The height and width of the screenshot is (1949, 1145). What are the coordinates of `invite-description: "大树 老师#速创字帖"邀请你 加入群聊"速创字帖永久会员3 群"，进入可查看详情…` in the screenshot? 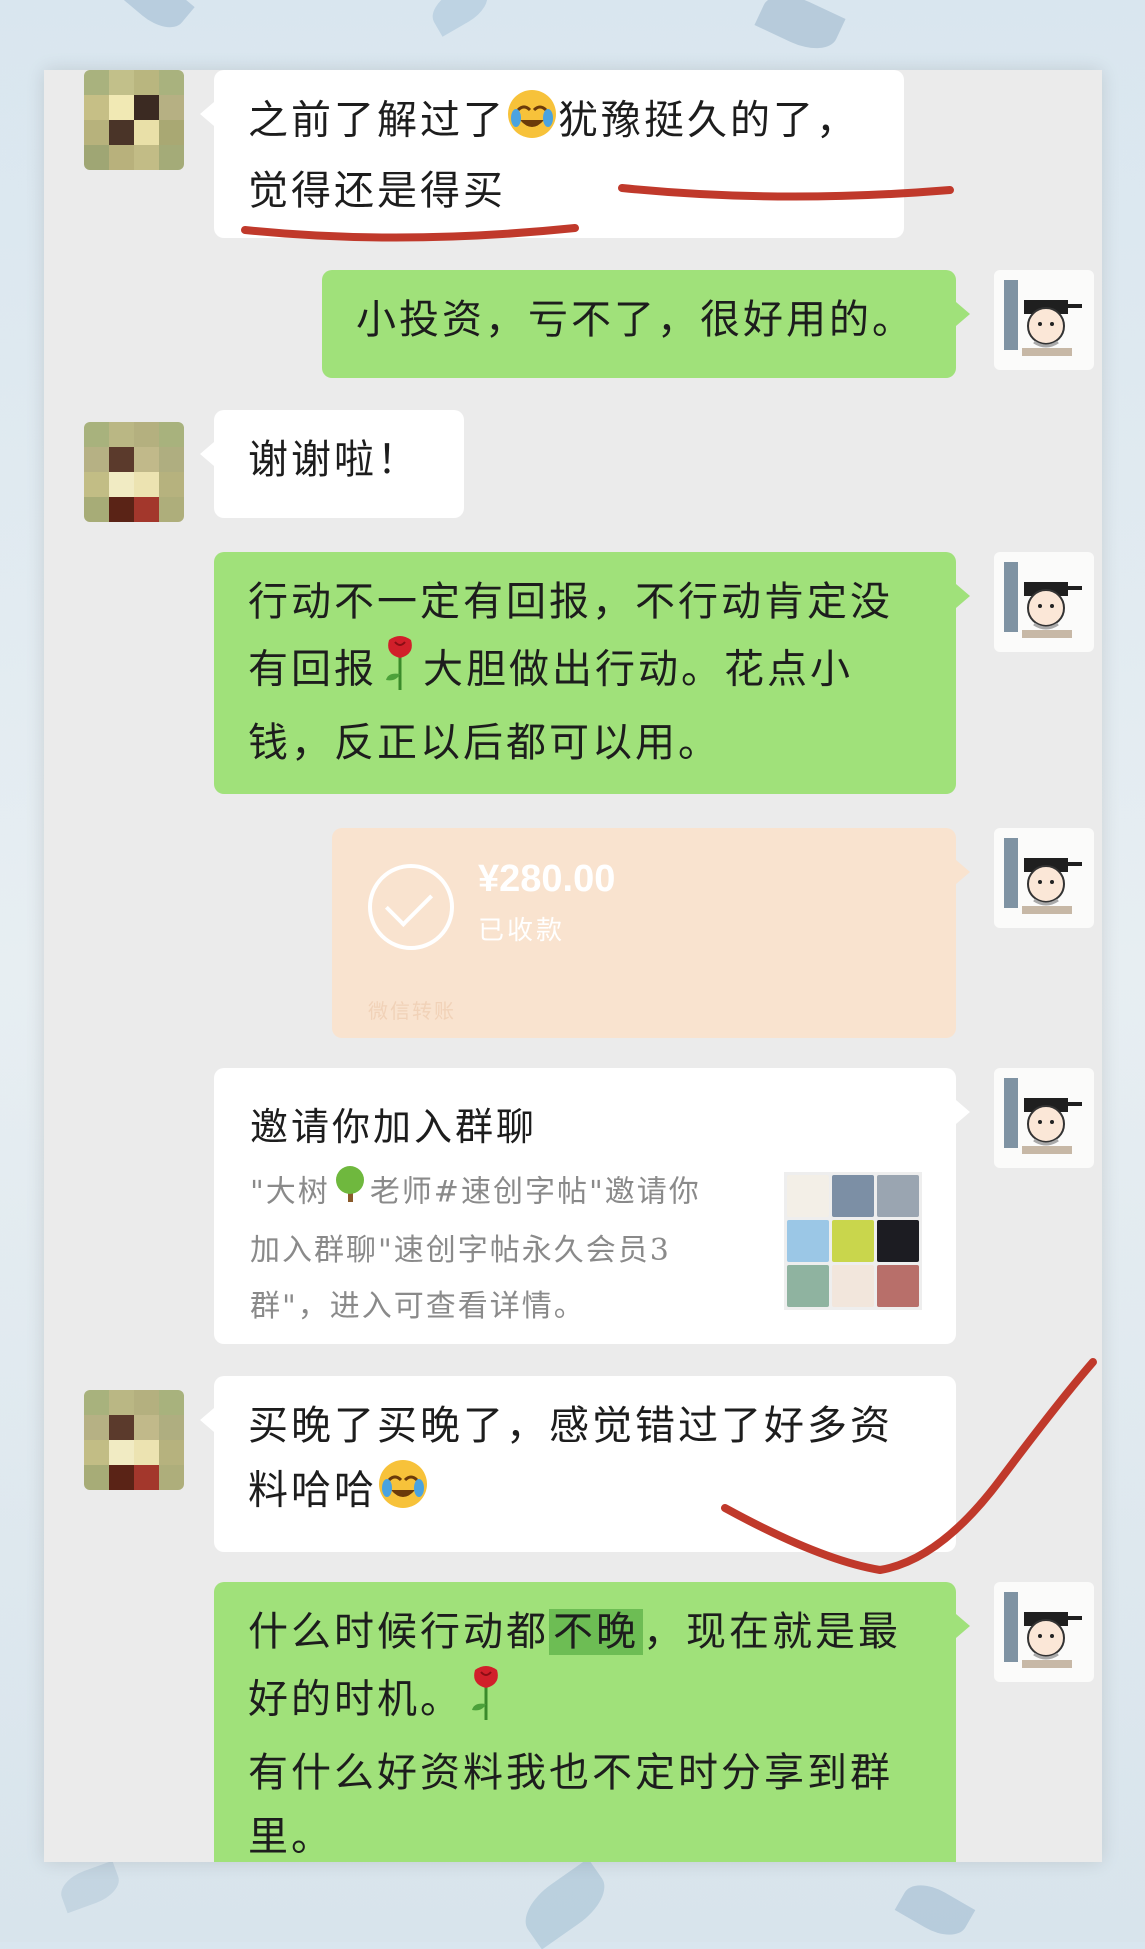 It's located at (500, 1249).